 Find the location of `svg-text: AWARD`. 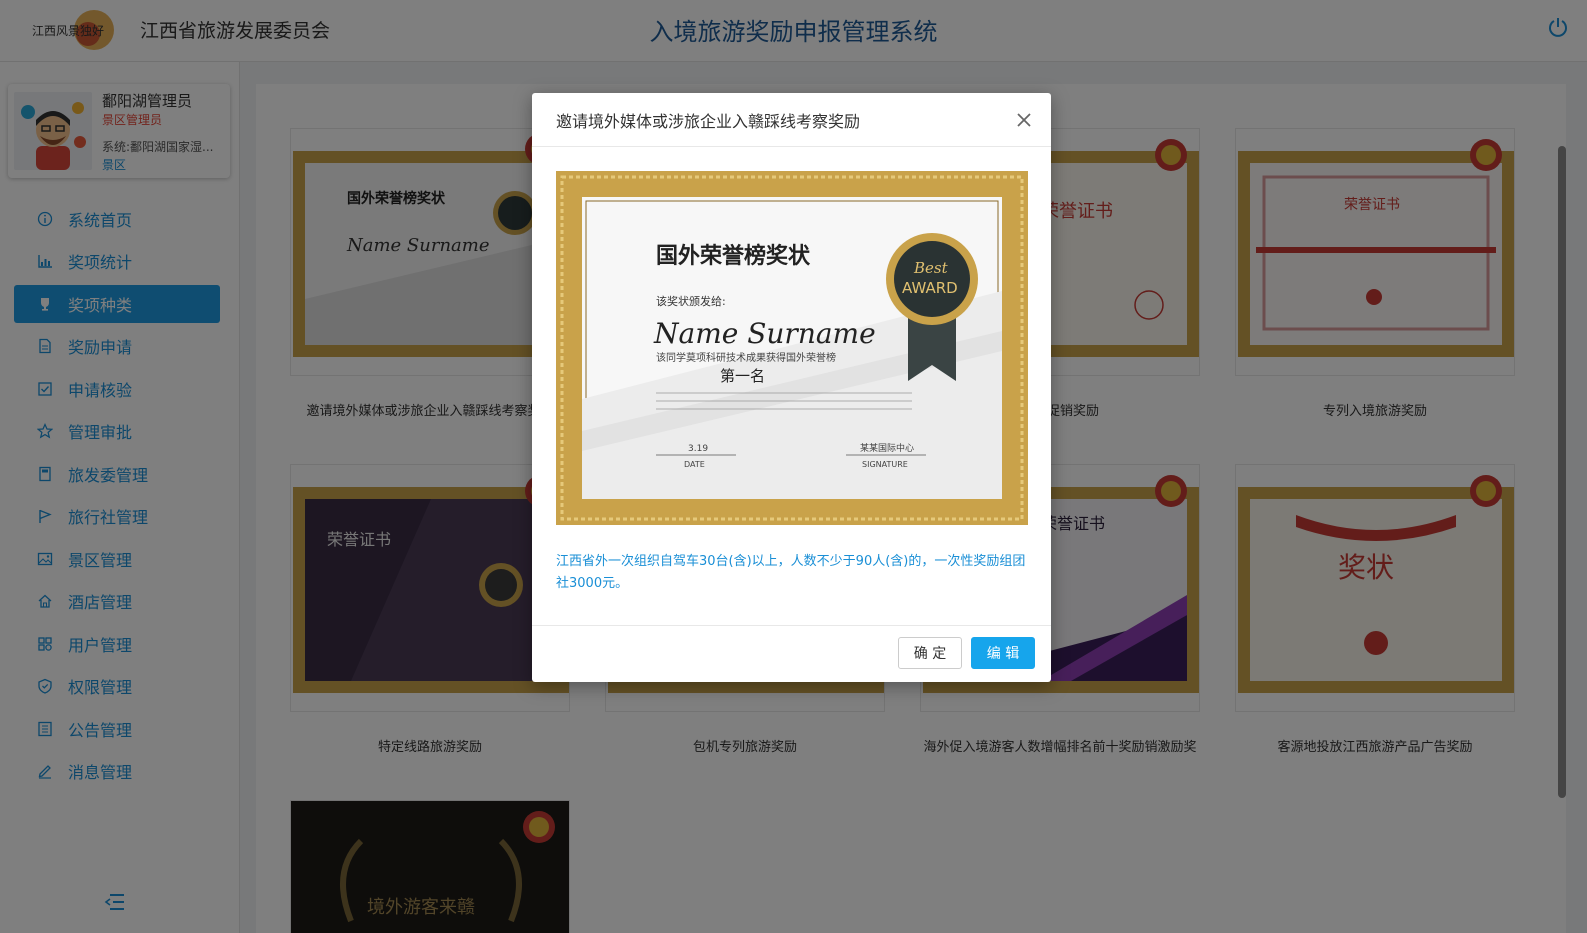

svg-text: AWARD is located at coordinates (930, 288).